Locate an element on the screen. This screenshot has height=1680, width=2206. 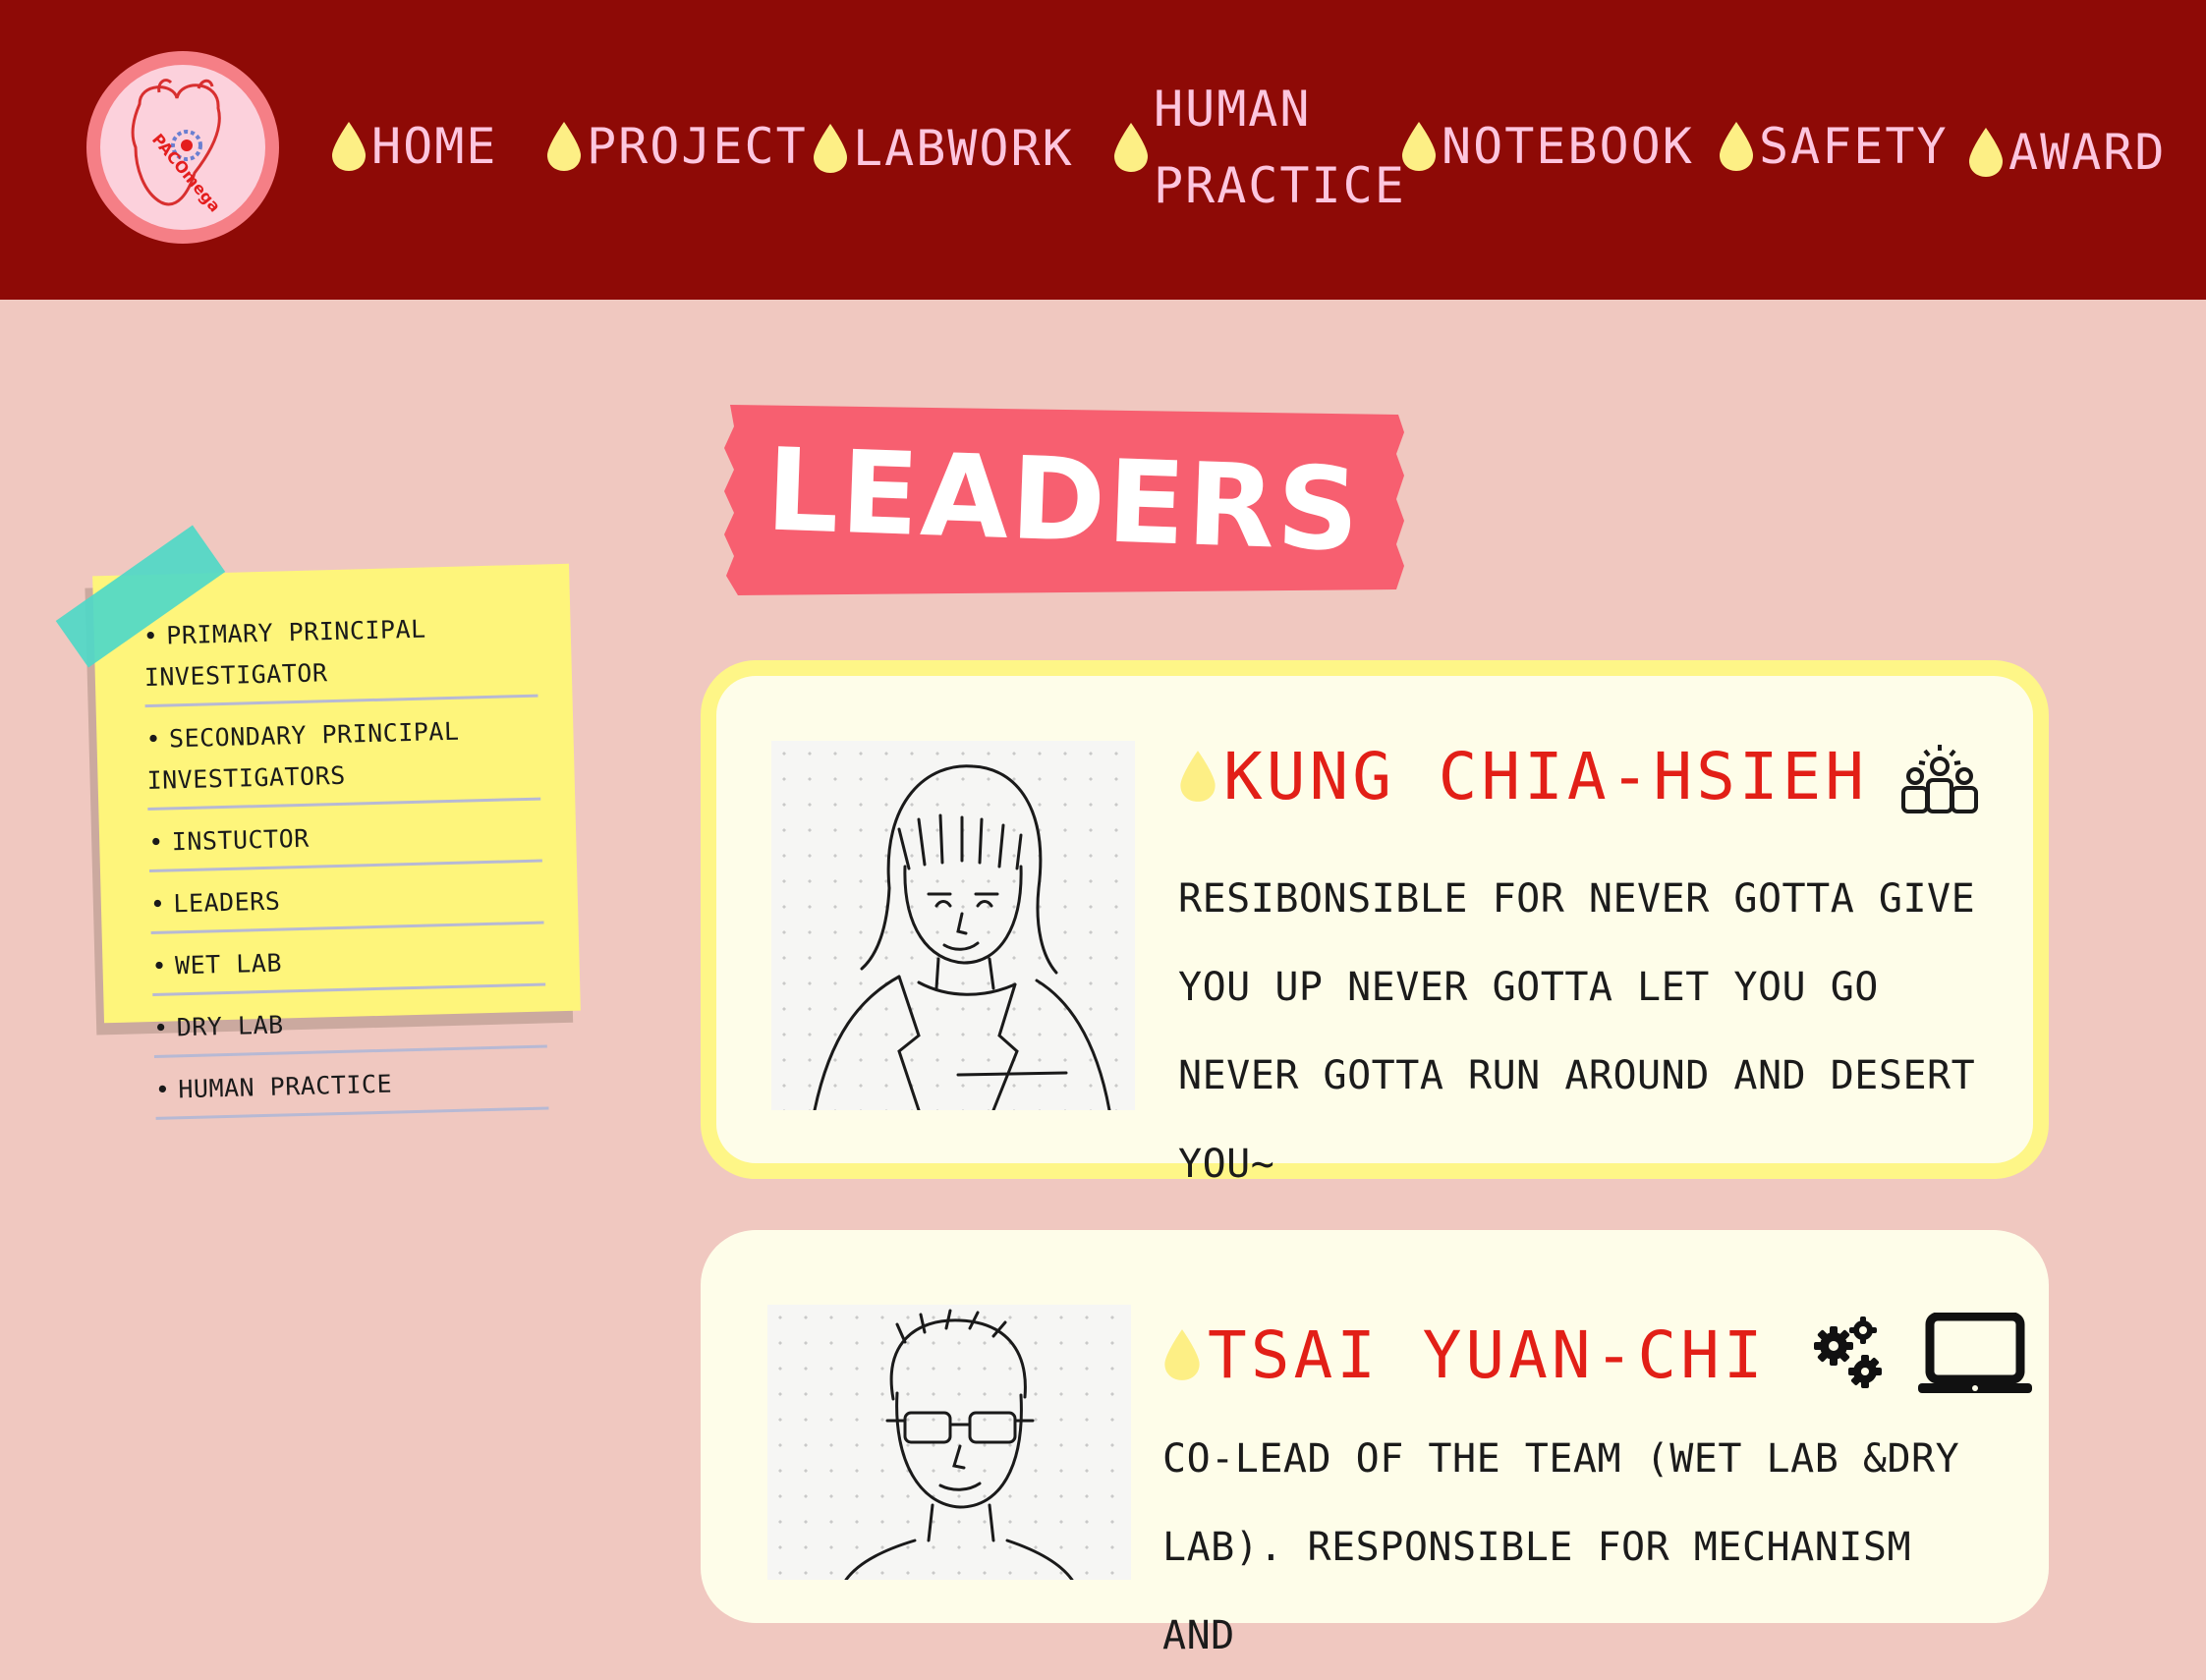
sidebar-item-primary-pi: • PRIMARY PRINCIPAL INVESTIGATOR is located at coordinates (339, 650).